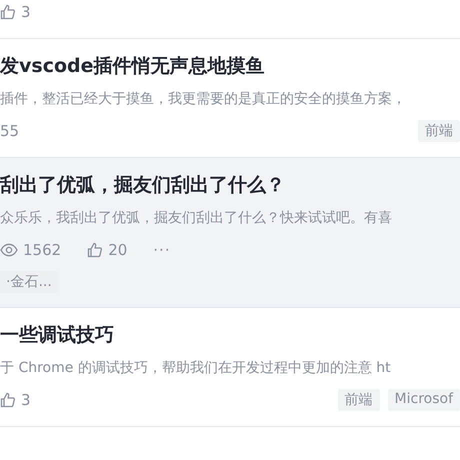 This screenshot has height=460, width=460. Describe the element at coordinates (42, 250) in the screenshot. I see `view-count: 1562` at that location.